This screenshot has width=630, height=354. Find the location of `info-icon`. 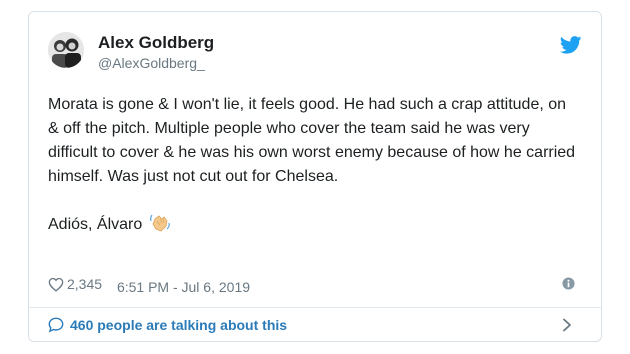

info-icon is located at coordinates (568, 283).